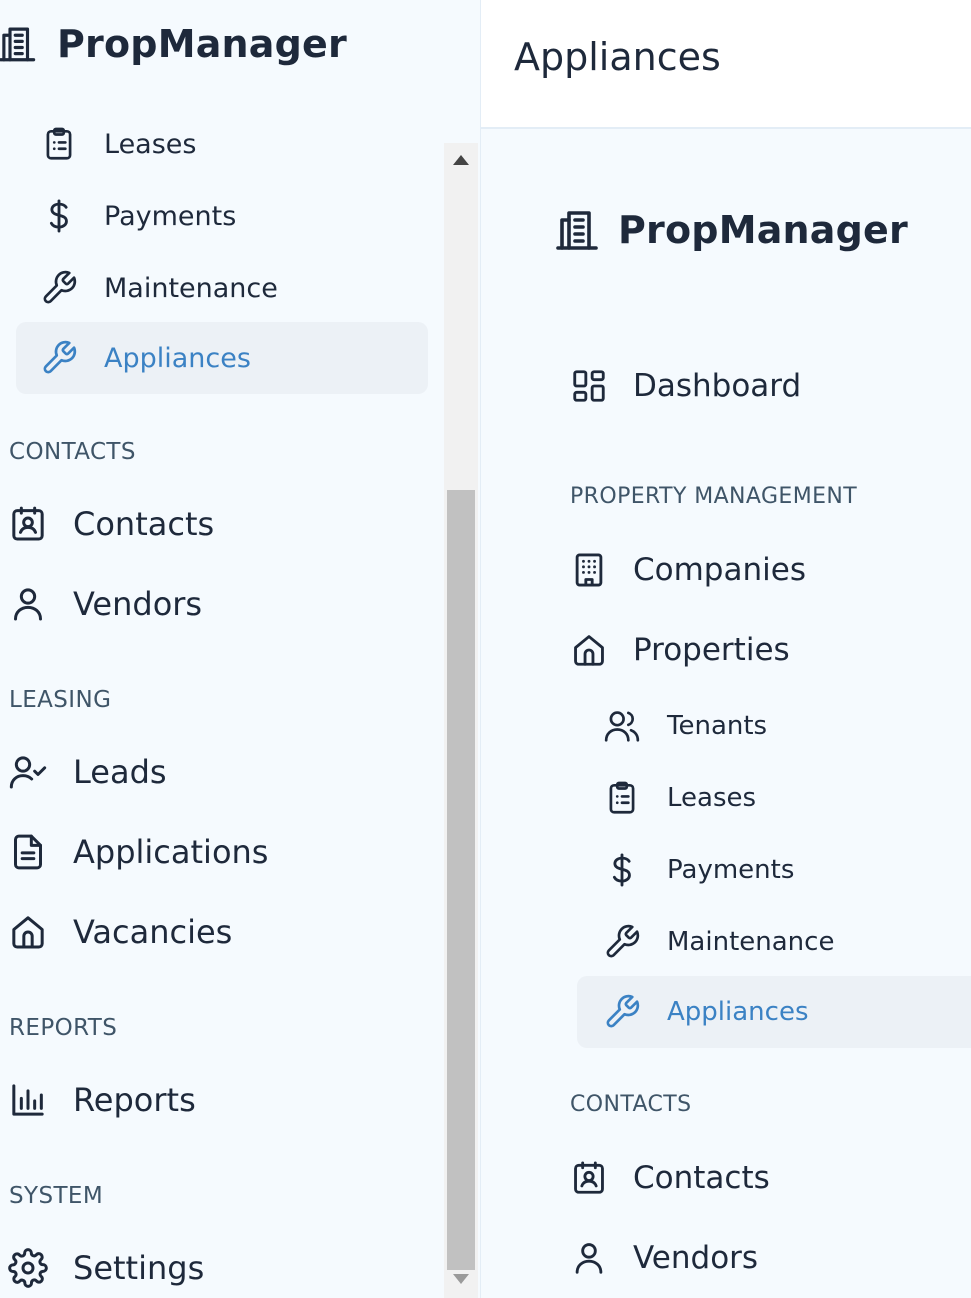 This screenshot has height=1298, width=971. What do you see at coordinates (56, 1196) in the screenshot?
I see `section-heading-system: SYSTEM` at bounding box center [56, 1196].